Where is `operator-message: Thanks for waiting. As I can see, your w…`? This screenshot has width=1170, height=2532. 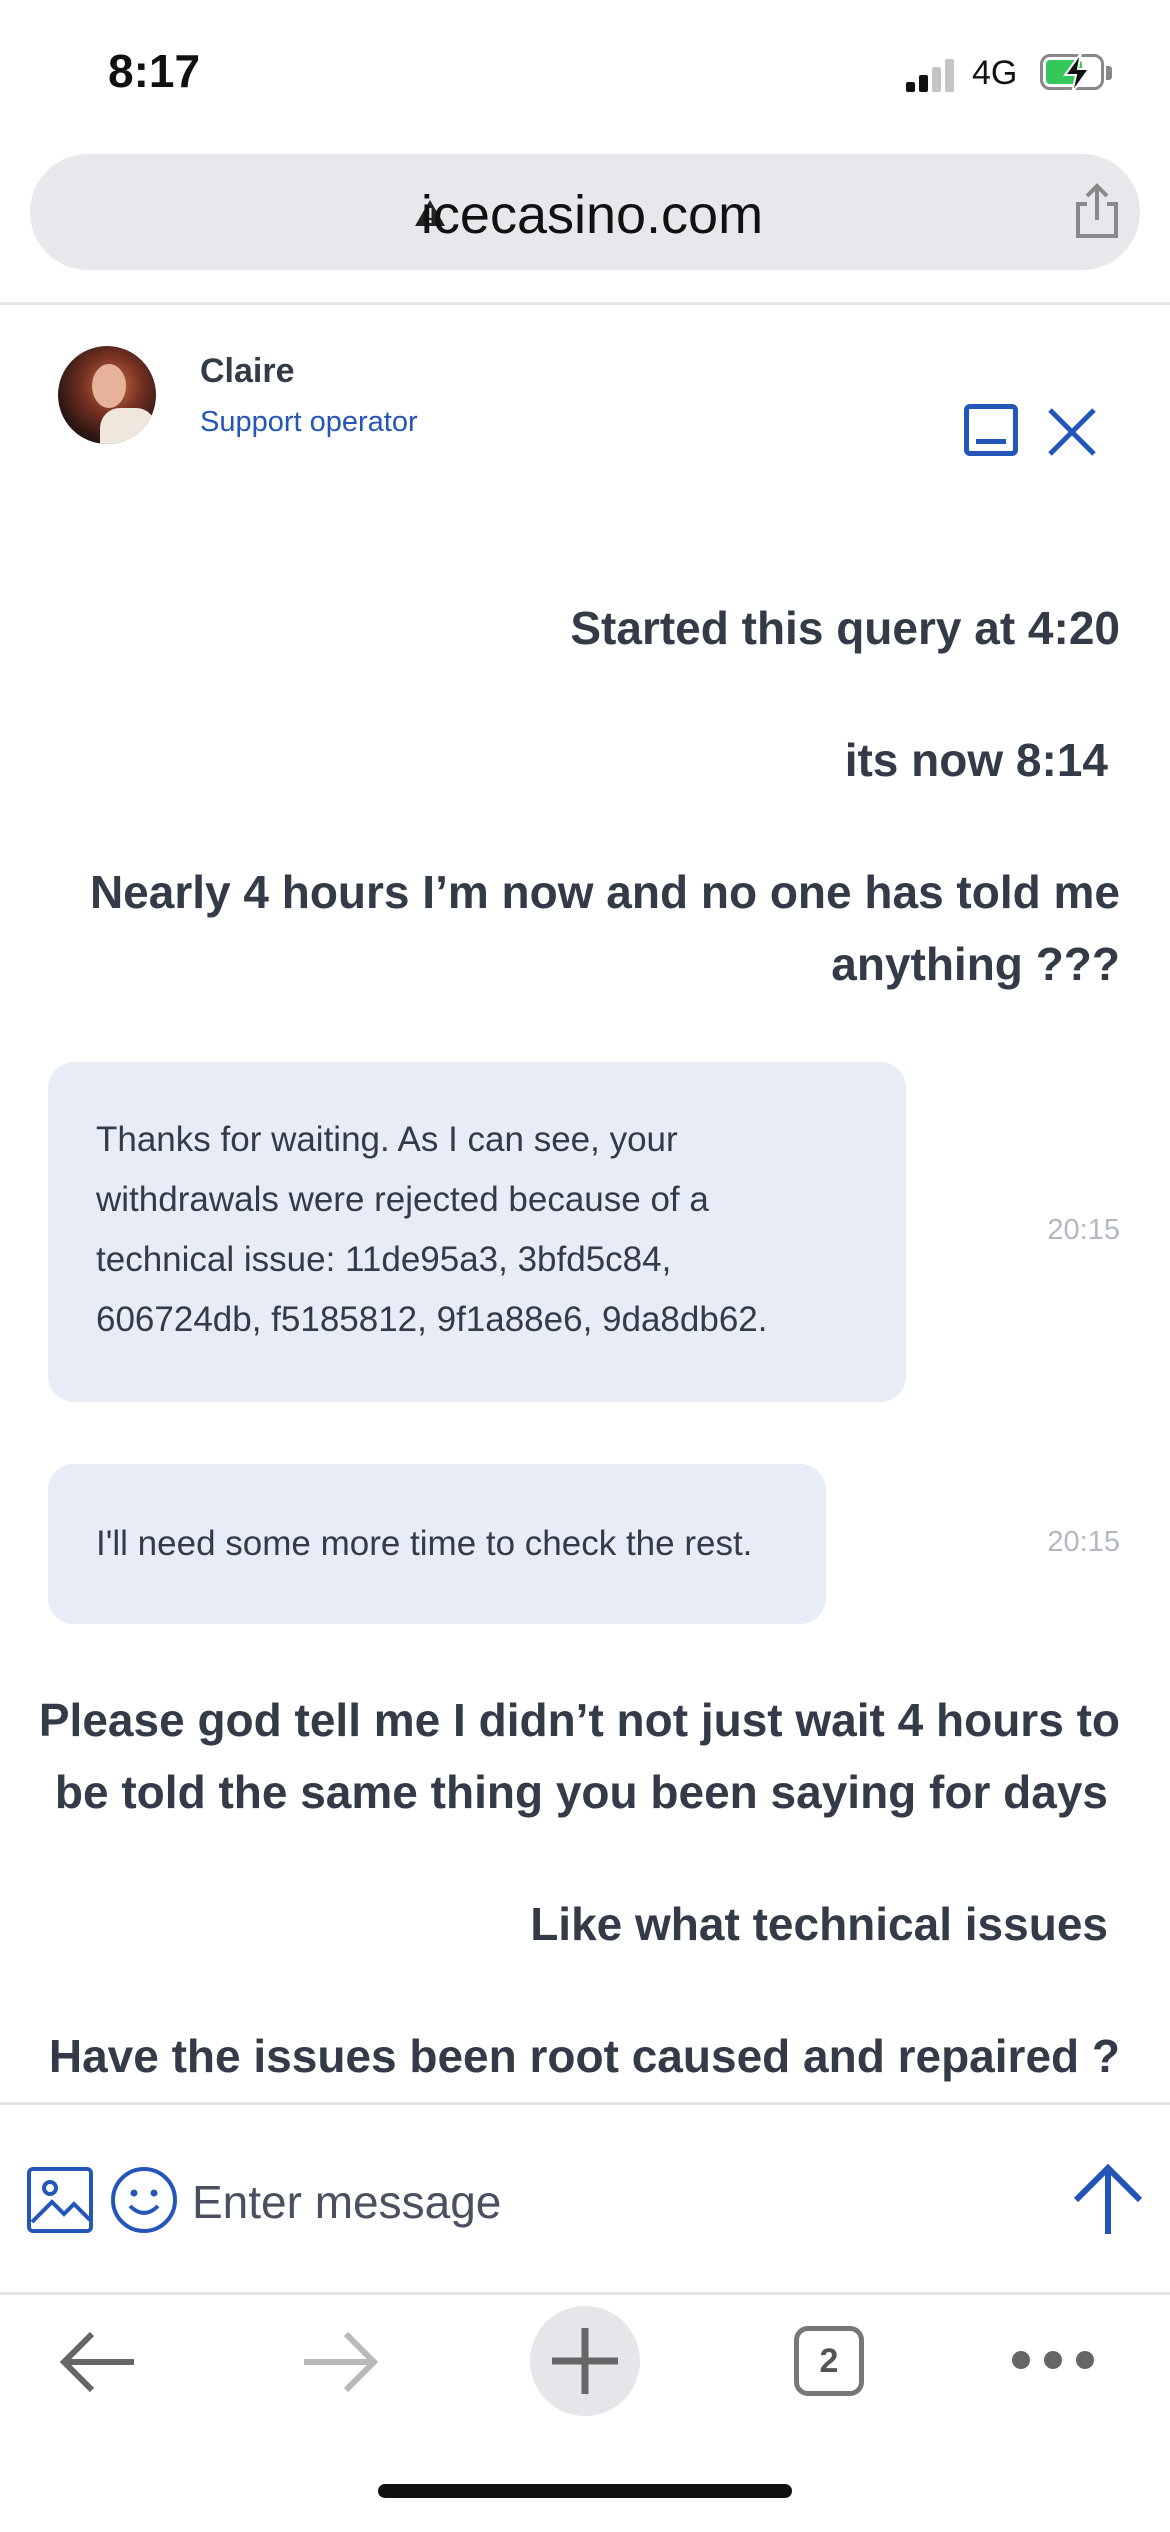 operator-message: Thanks for waiting. As I can see, your w… is located at coordinates (477, 1232).